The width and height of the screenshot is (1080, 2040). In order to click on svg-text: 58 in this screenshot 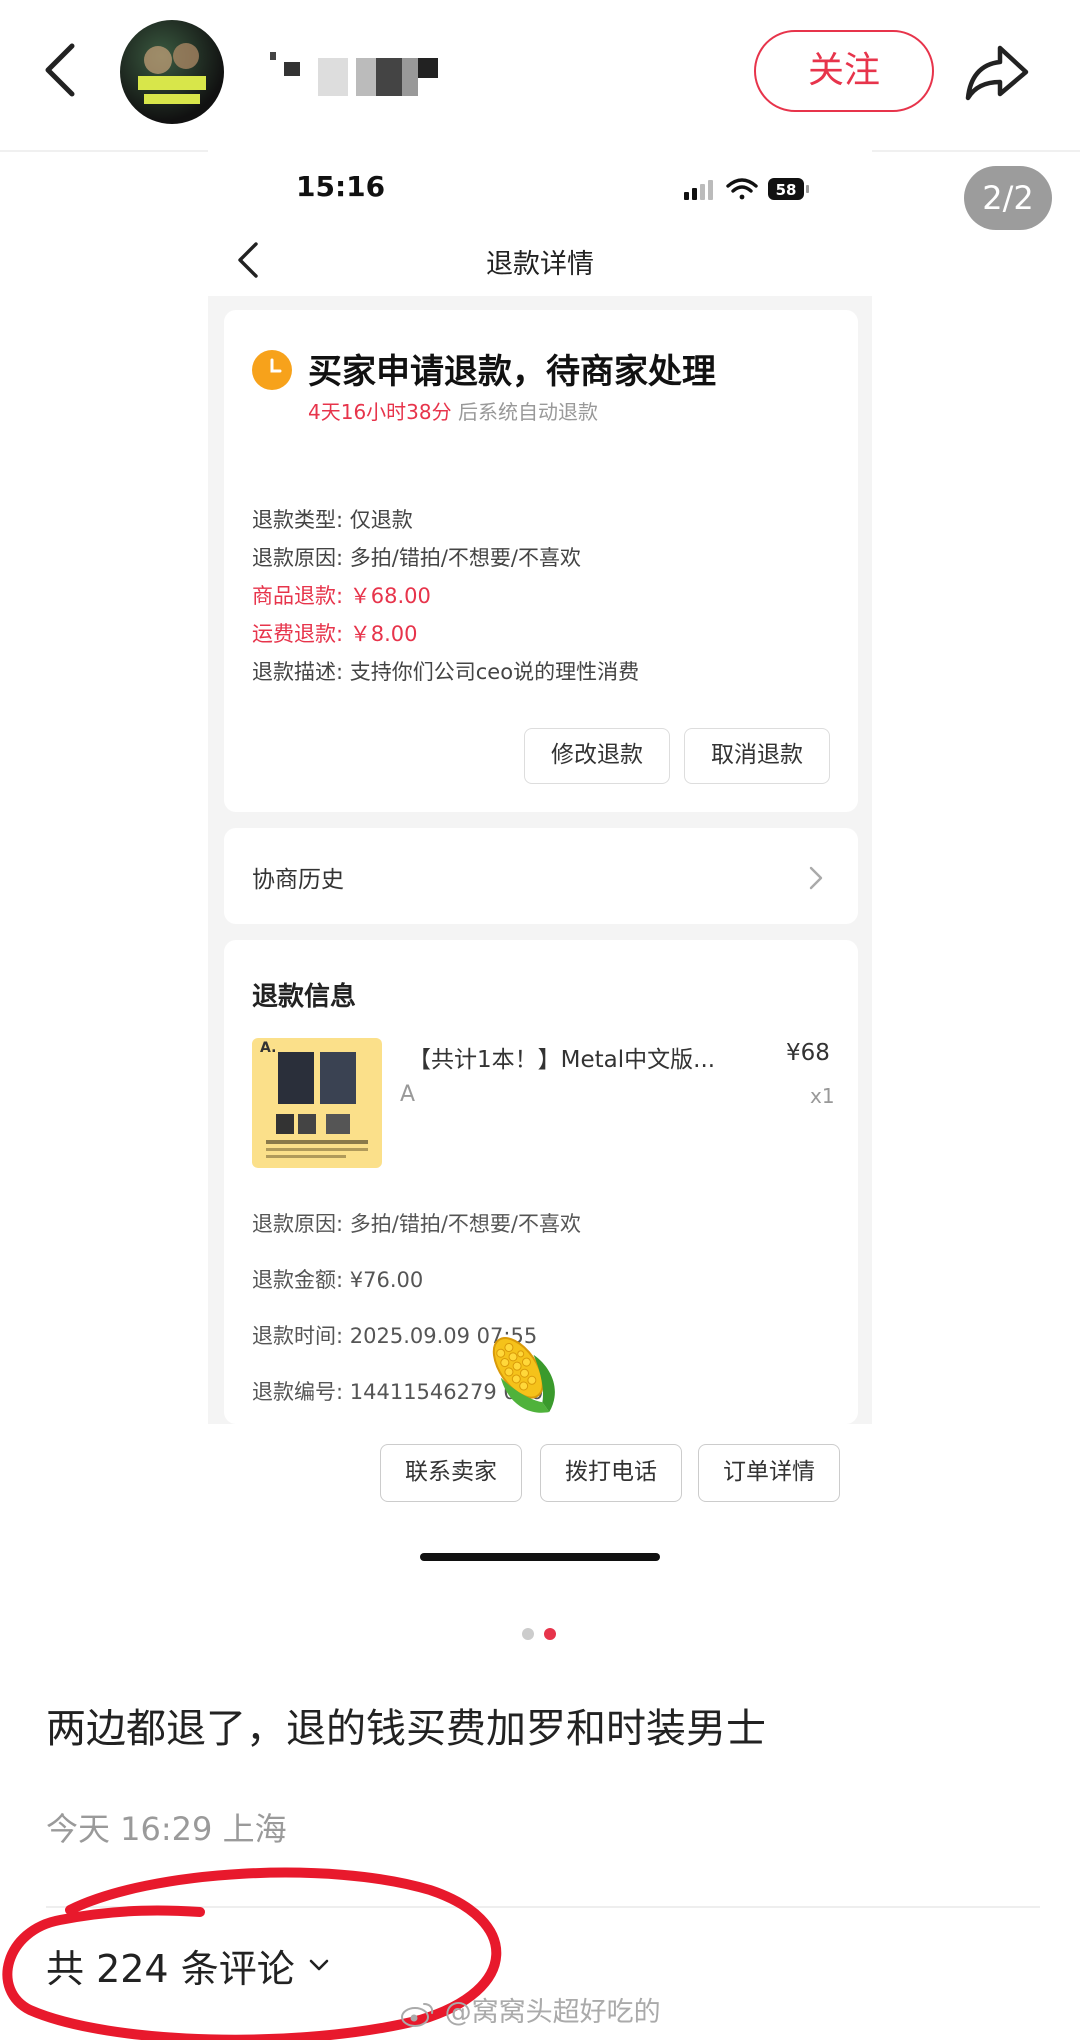, I will do `click(786, 190)`.